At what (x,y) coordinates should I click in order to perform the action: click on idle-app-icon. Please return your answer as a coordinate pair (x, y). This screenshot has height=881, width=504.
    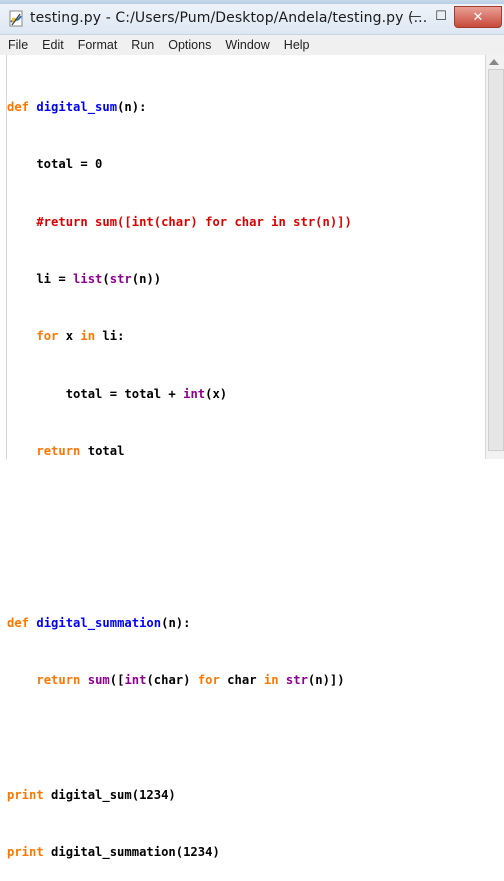
    Looking at the image, I should click on (16, 18).